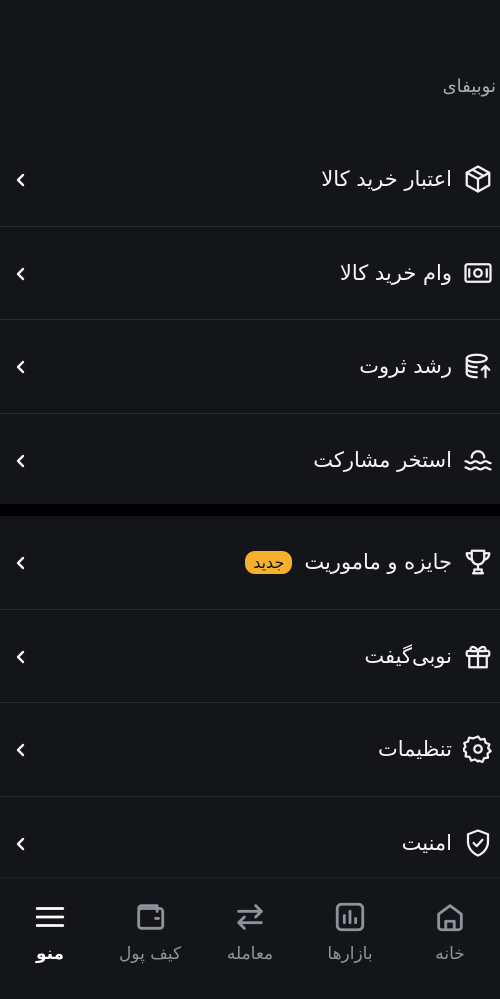 The width and height of the screenshot is (500, 999). What do you see at coordinates (426, 843) in the screenshot?
I see `menu-item-label: امنیت` at bounding box center [426, 843].